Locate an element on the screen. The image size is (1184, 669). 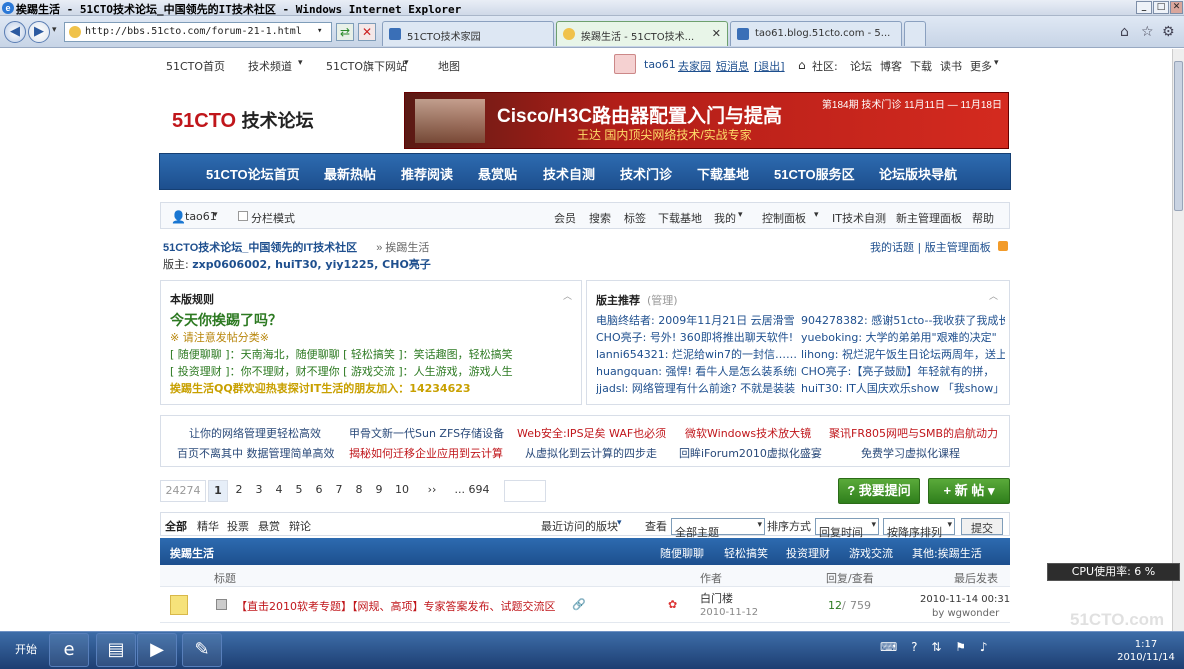
avatar is located at coordinates (625, 64).